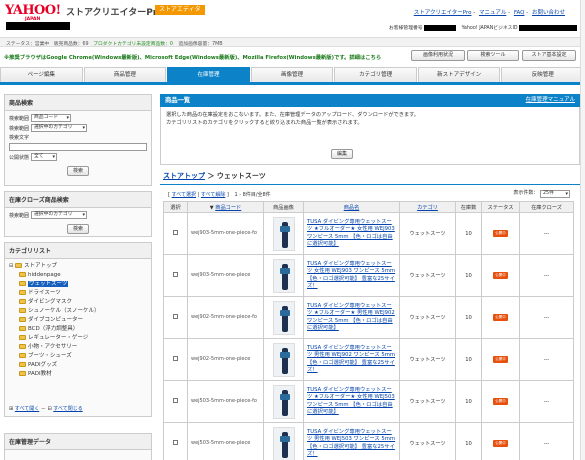 This screenshot has width=585, height=460. I want to click on column-header-category: カテゴリ, so click(427, 207).